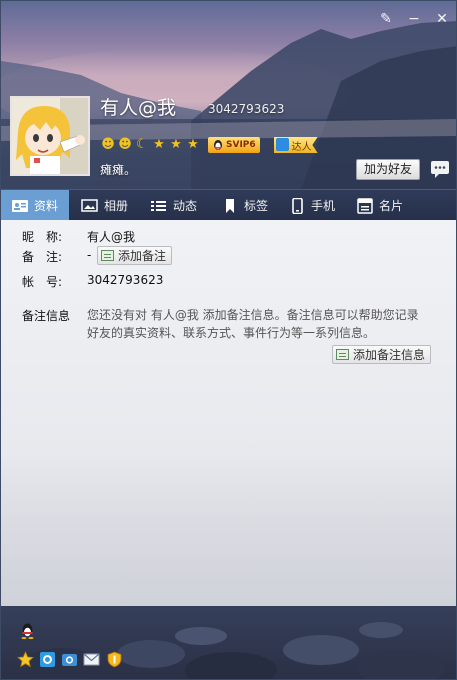 Image resolution: width=457 pixels, height=680 pixels. I want to click on account-label: 帐 号:, so click(42, 282).